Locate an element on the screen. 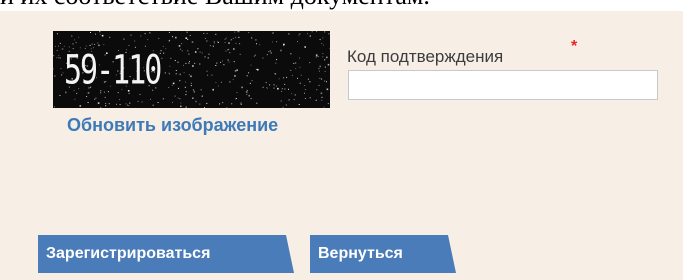 The height and width of the screenshot is (280, 691). captcha-image: 59-110 is located at coordinates (191, 69).